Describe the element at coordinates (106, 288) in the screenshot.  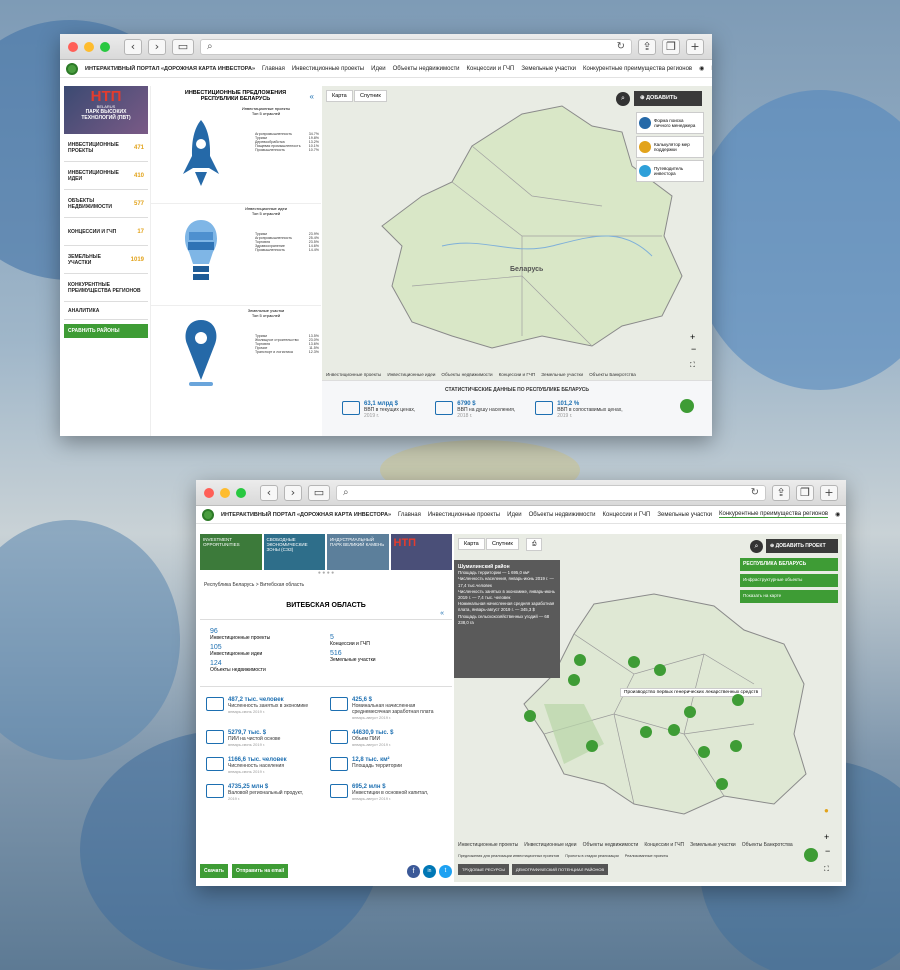
I see `sidebar-item-advantages: КОНКУРЕНТНЫЕ ПРЕИМУЩЕСТВА РЕГИОНОВ` at that location.